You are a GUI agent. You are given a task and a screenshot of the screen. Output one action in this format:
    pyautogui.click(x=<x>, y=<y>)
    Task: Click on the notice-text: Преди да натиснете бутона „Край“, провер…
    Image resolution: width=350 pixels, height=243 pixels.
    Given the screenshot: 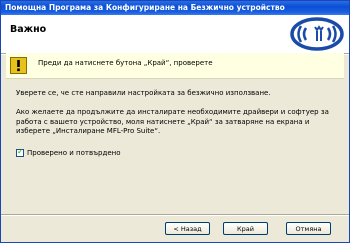 What is the action you would take?
    pyautogui.click(x=125, y=63)
    